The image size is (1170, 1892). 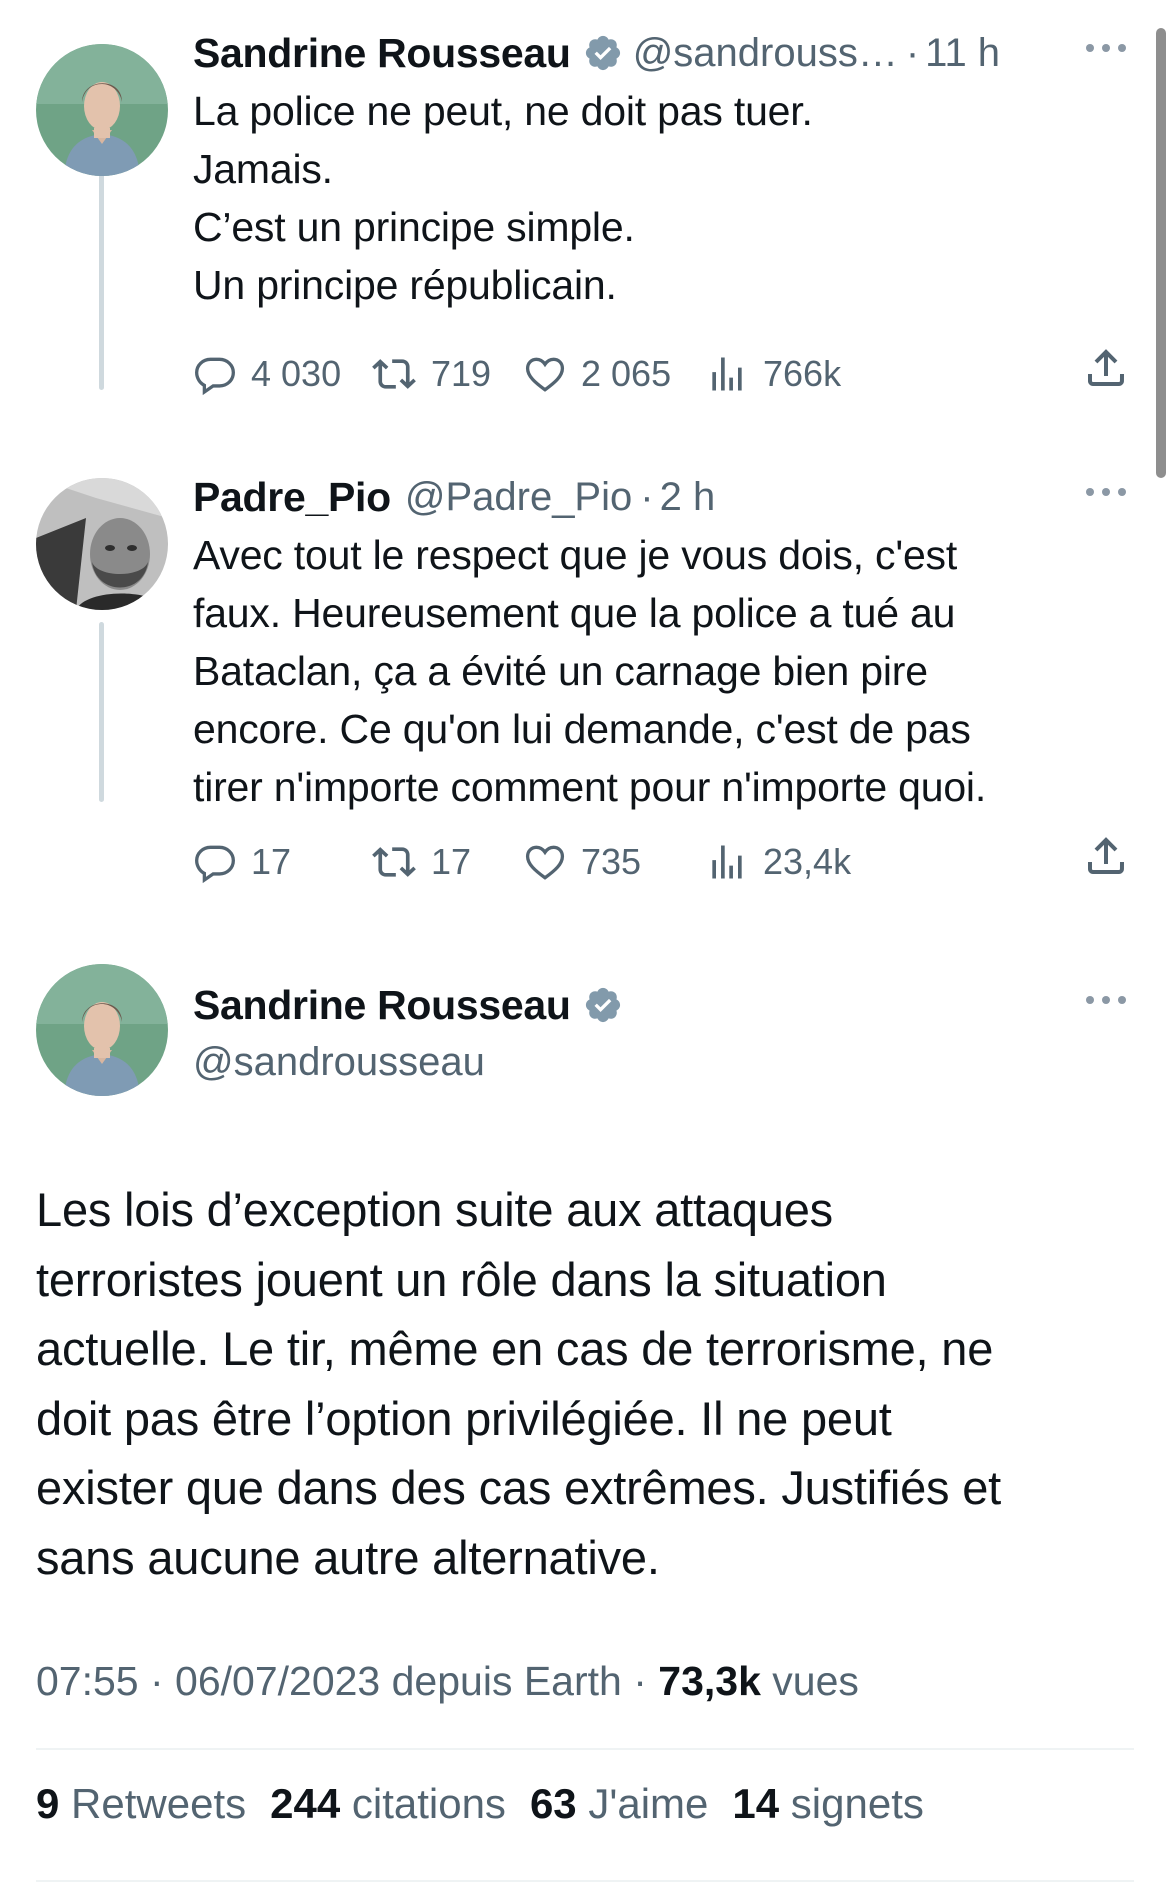 I want to click on reply-count: 17, so click(x=271, y=861).